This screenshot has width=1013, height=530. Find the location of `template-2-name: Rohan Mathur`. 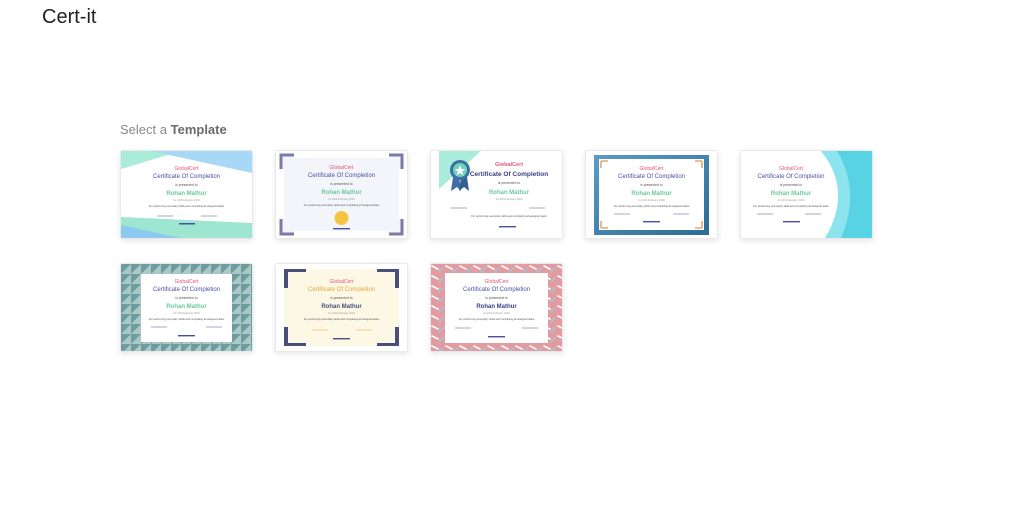

template-2-name: Rohan Mathur is located at coordinates (341, 193).